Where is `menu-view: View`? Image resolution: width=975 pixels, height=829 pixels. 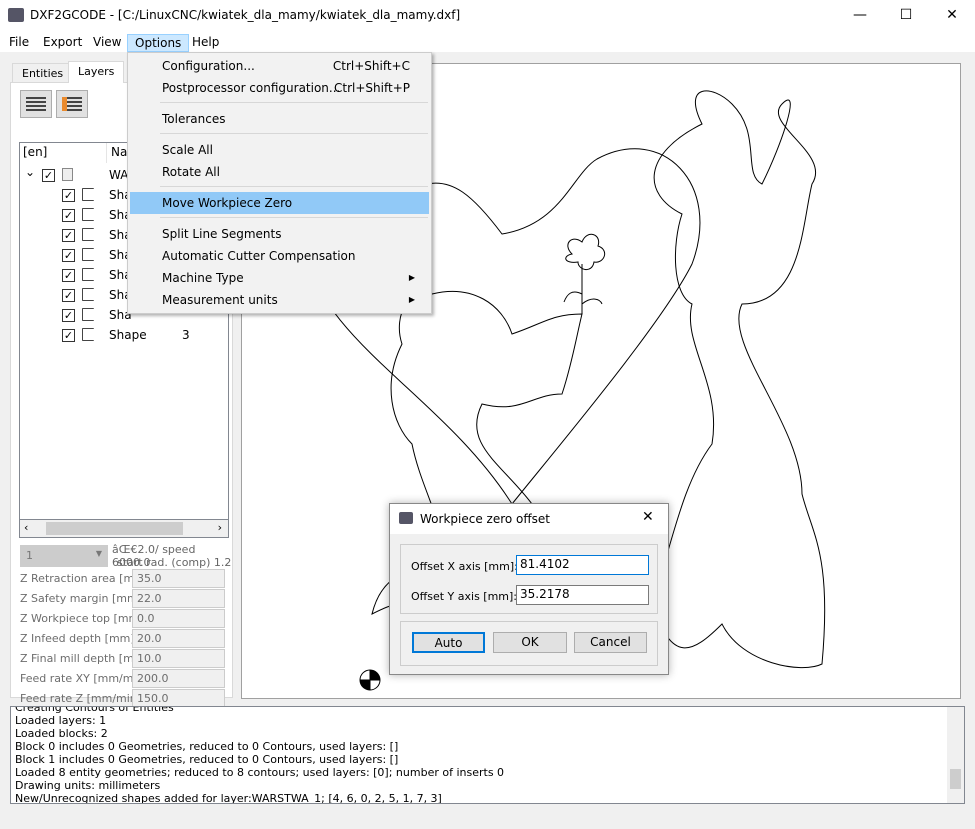 menu-view: View is located at coordinates (107, 43).